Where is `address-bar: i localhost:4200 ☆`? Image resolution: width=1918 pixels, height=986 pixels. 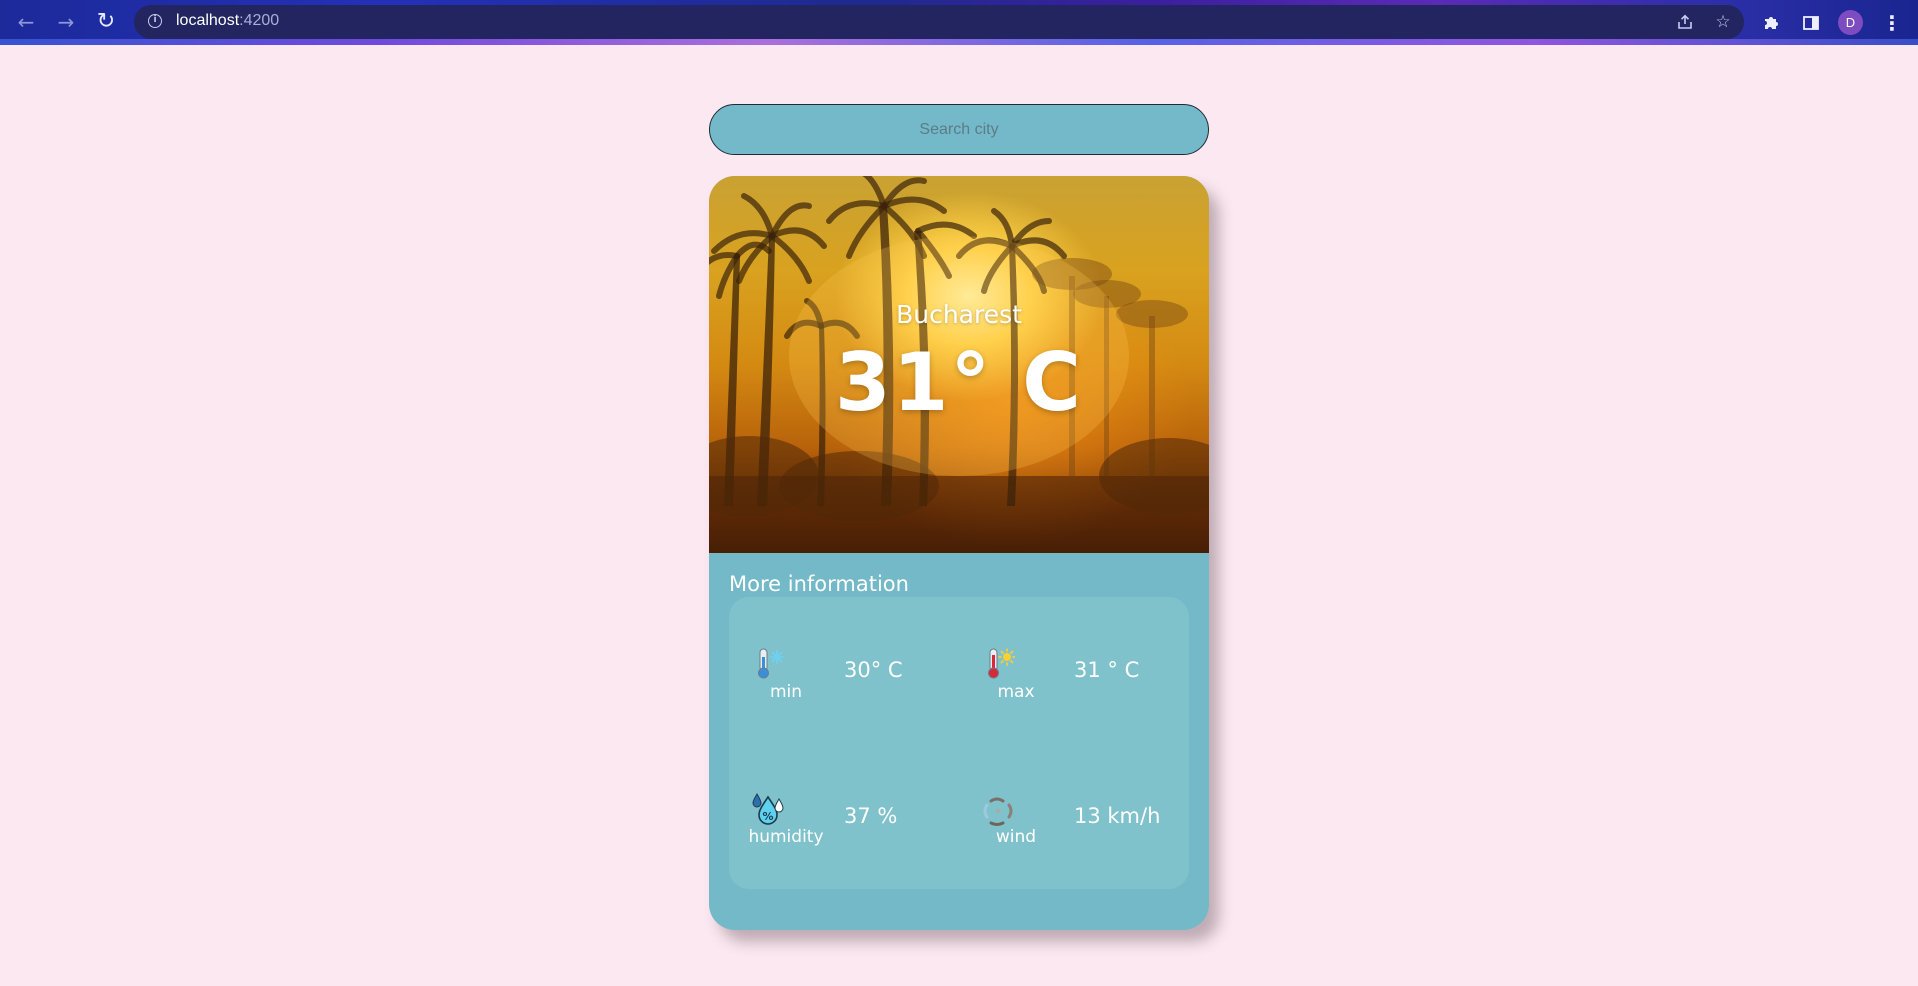 address-bar: i localhost:4200 ☆ is located at coordinates (939, 22).